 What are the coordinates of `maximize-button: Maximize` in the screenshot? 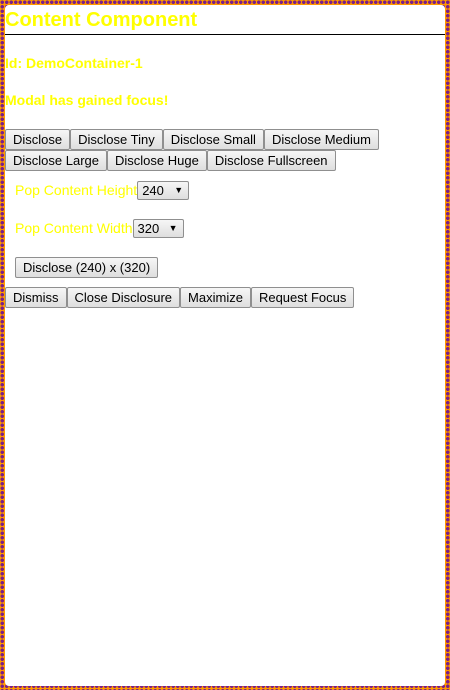 It's located at (215, 297).